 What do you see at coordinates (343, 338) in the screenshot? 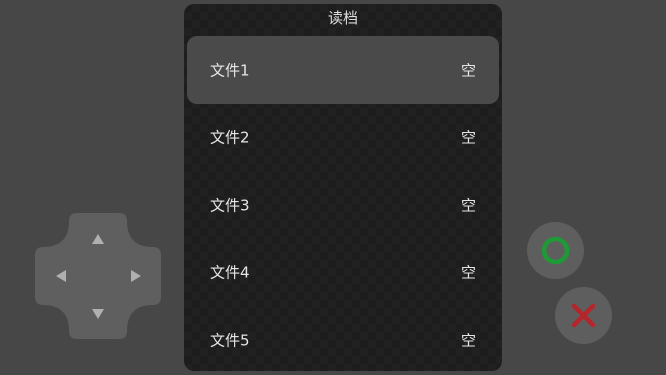
I see `save-slot-5: 文件5 空` at bounding box center [343, 338].